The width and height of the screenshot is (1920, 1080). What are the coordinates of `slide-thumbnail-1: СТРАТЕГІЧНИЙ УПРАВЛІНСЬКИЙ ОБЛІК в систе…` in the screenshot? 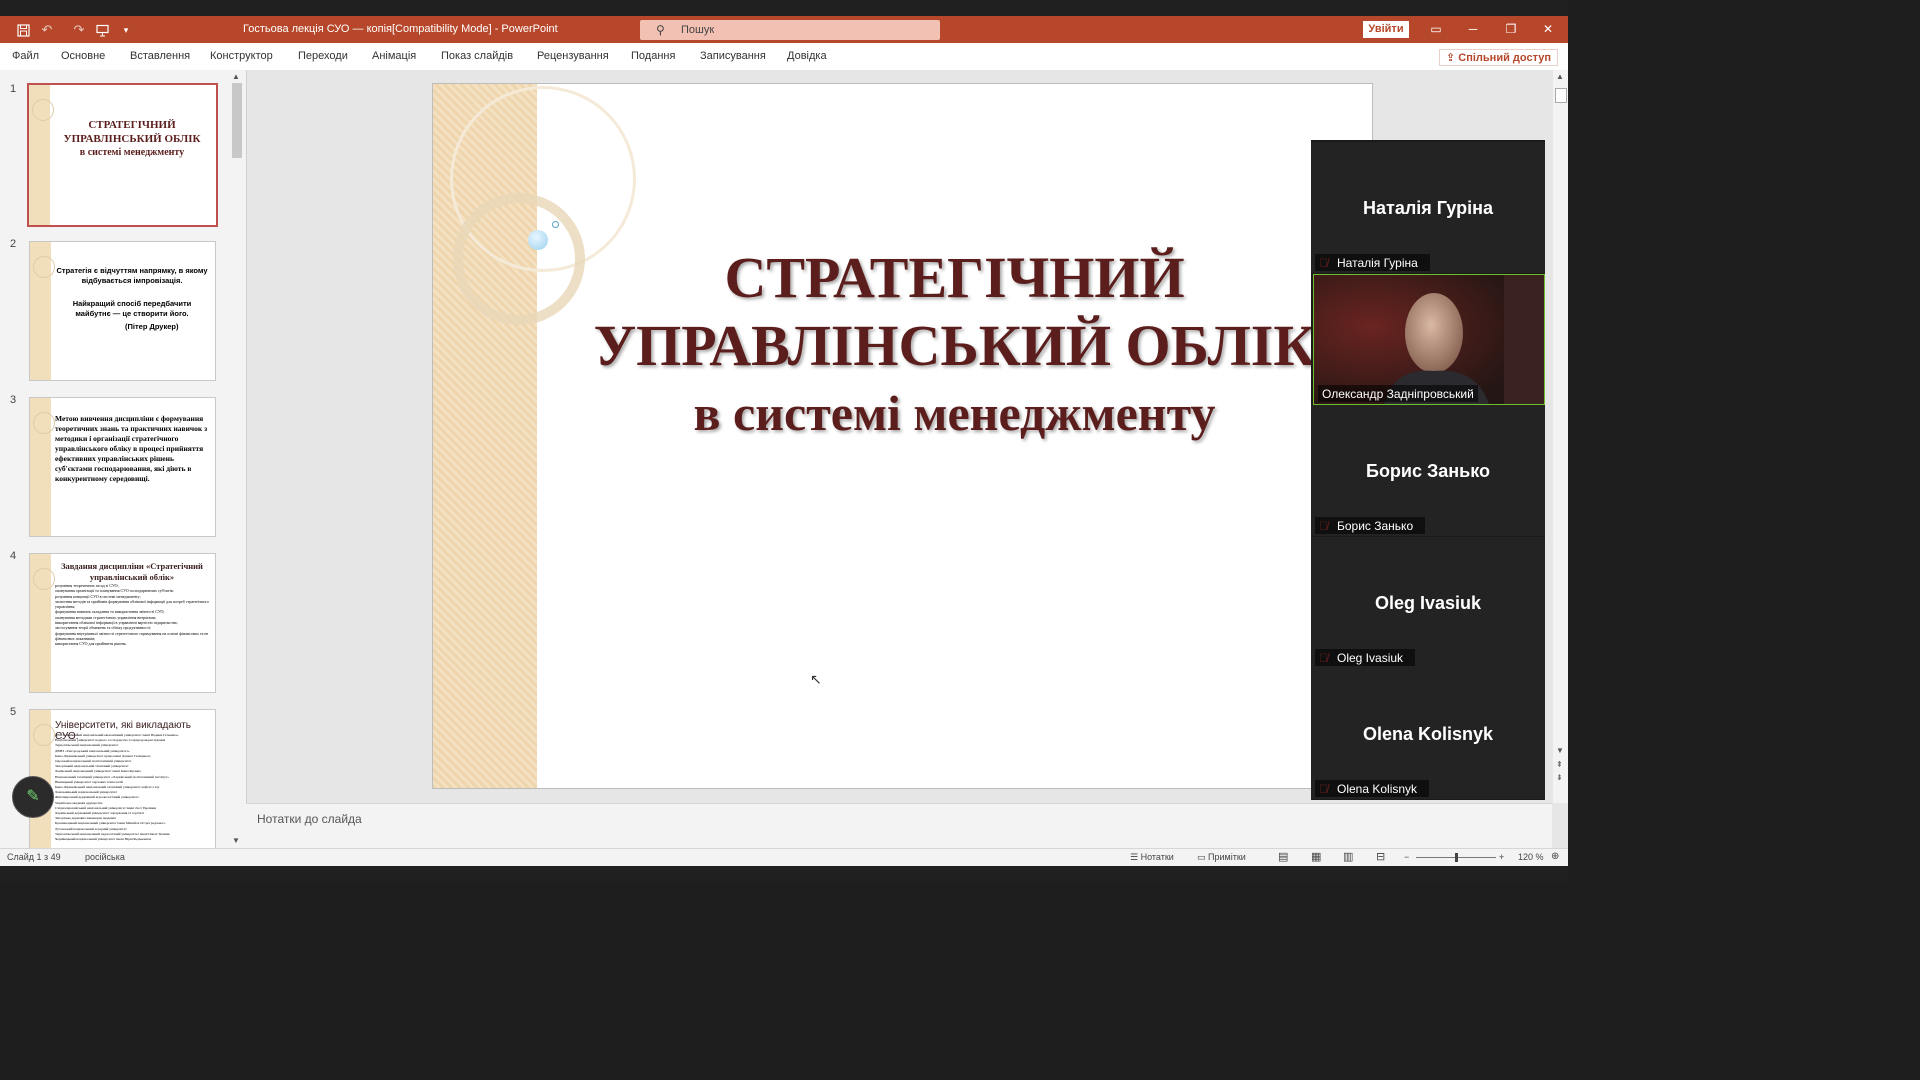 It's located at (122, 155).